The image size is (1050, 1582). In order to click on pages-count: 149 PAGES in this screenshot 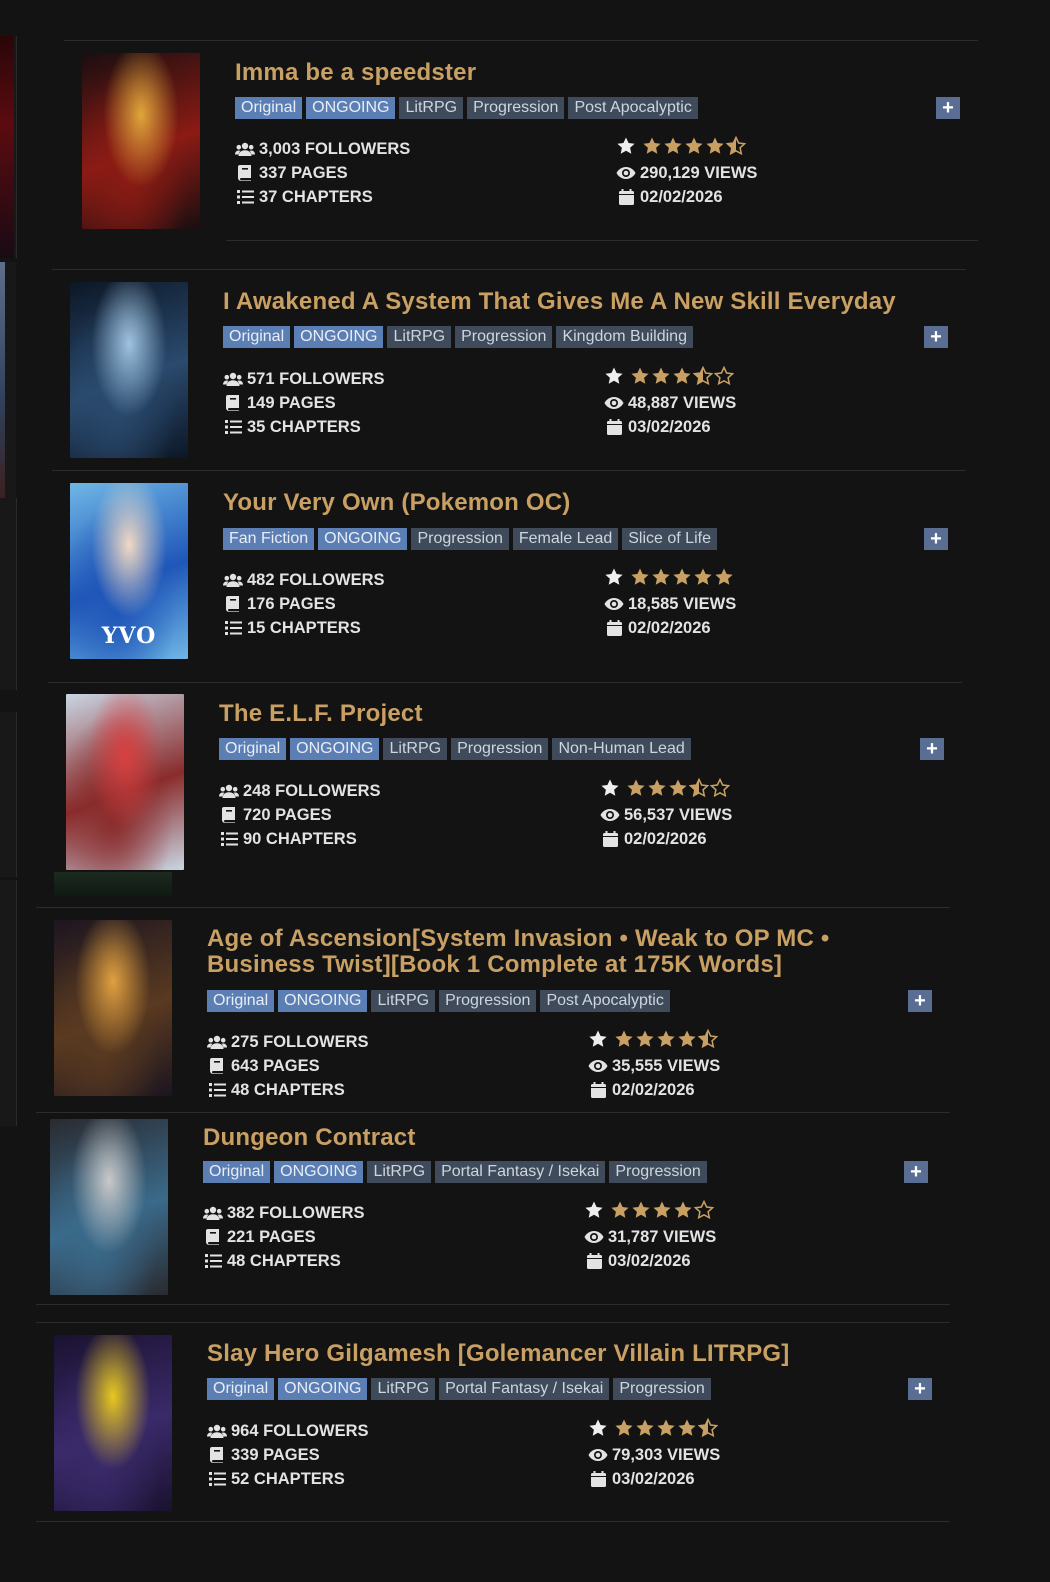, I will do `click(291, 403)`.